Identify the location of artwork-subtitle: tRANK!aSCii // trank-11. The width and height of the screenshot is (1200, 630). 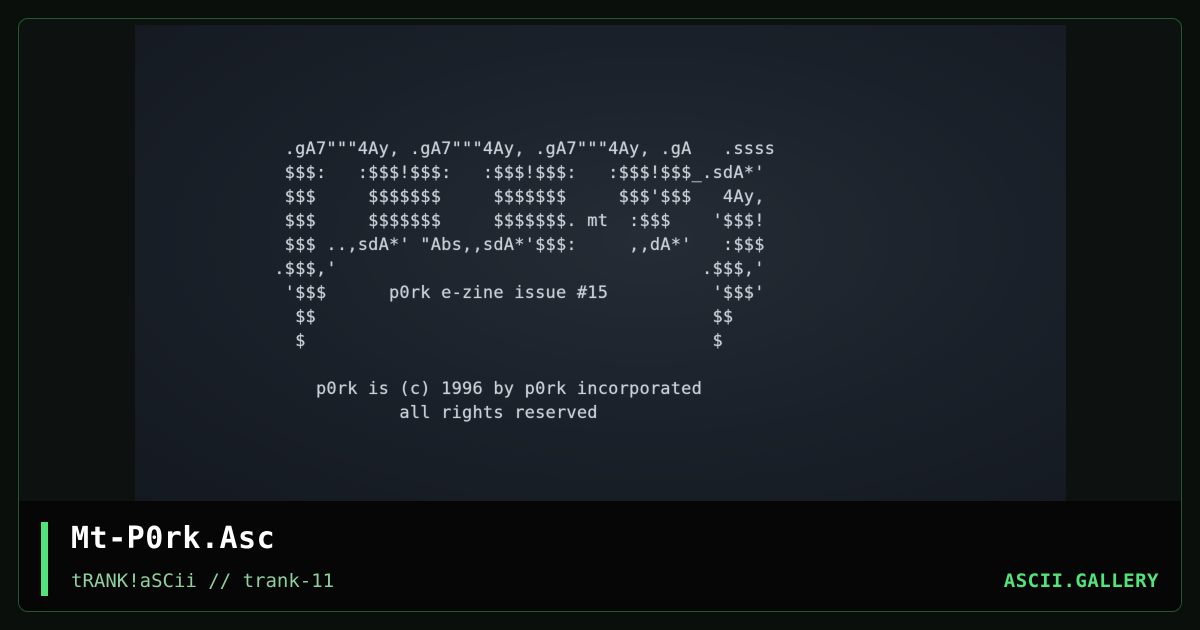
(203, 581).